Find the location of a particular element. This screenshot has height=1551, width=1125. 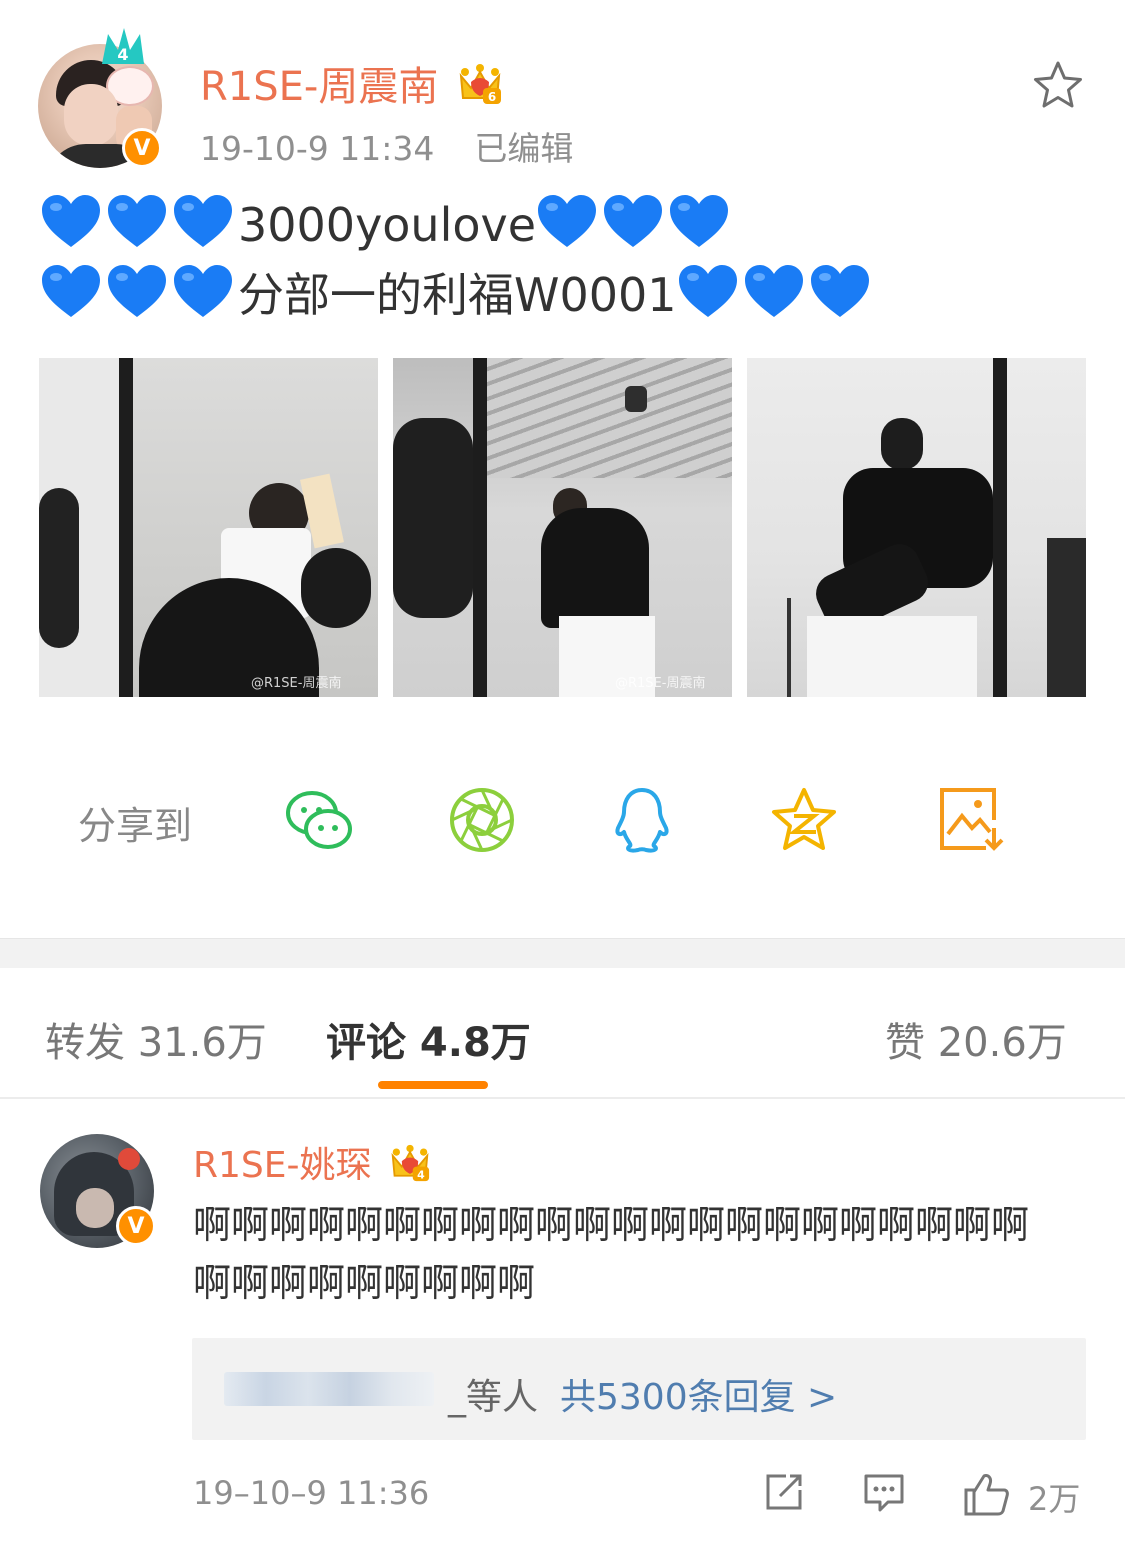

reply-others-label: _等人 is located at coordinates (493, 1397).